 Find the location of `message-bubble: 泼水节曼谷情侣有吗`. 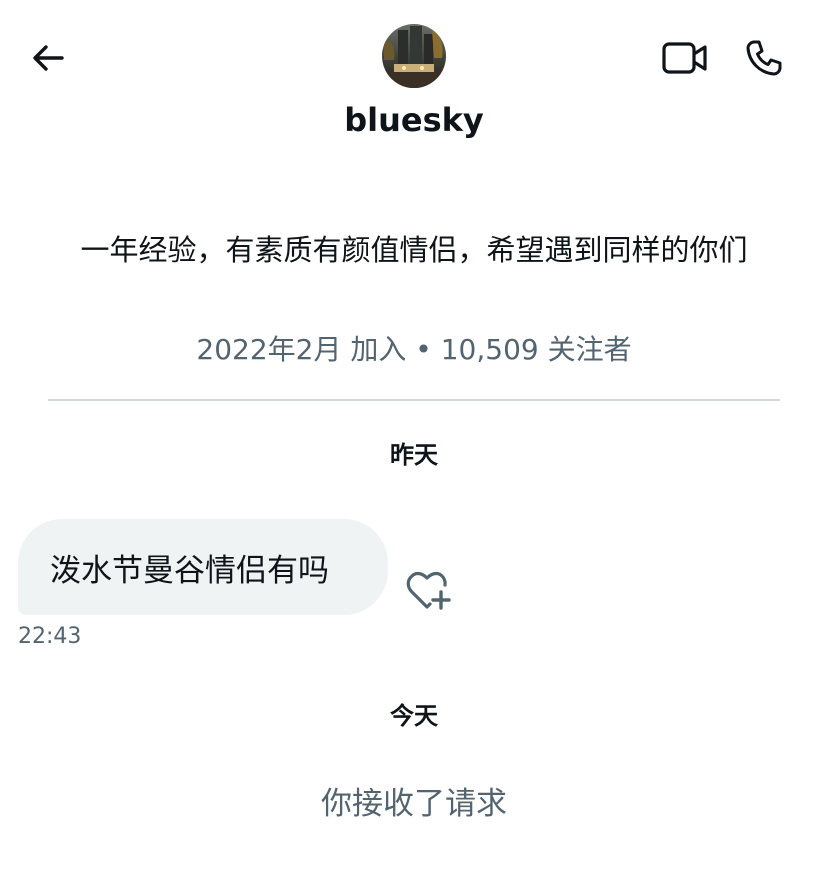

message-bubble: 泼水节曼谷情侣有吗 is located at coordinates (203, 567).